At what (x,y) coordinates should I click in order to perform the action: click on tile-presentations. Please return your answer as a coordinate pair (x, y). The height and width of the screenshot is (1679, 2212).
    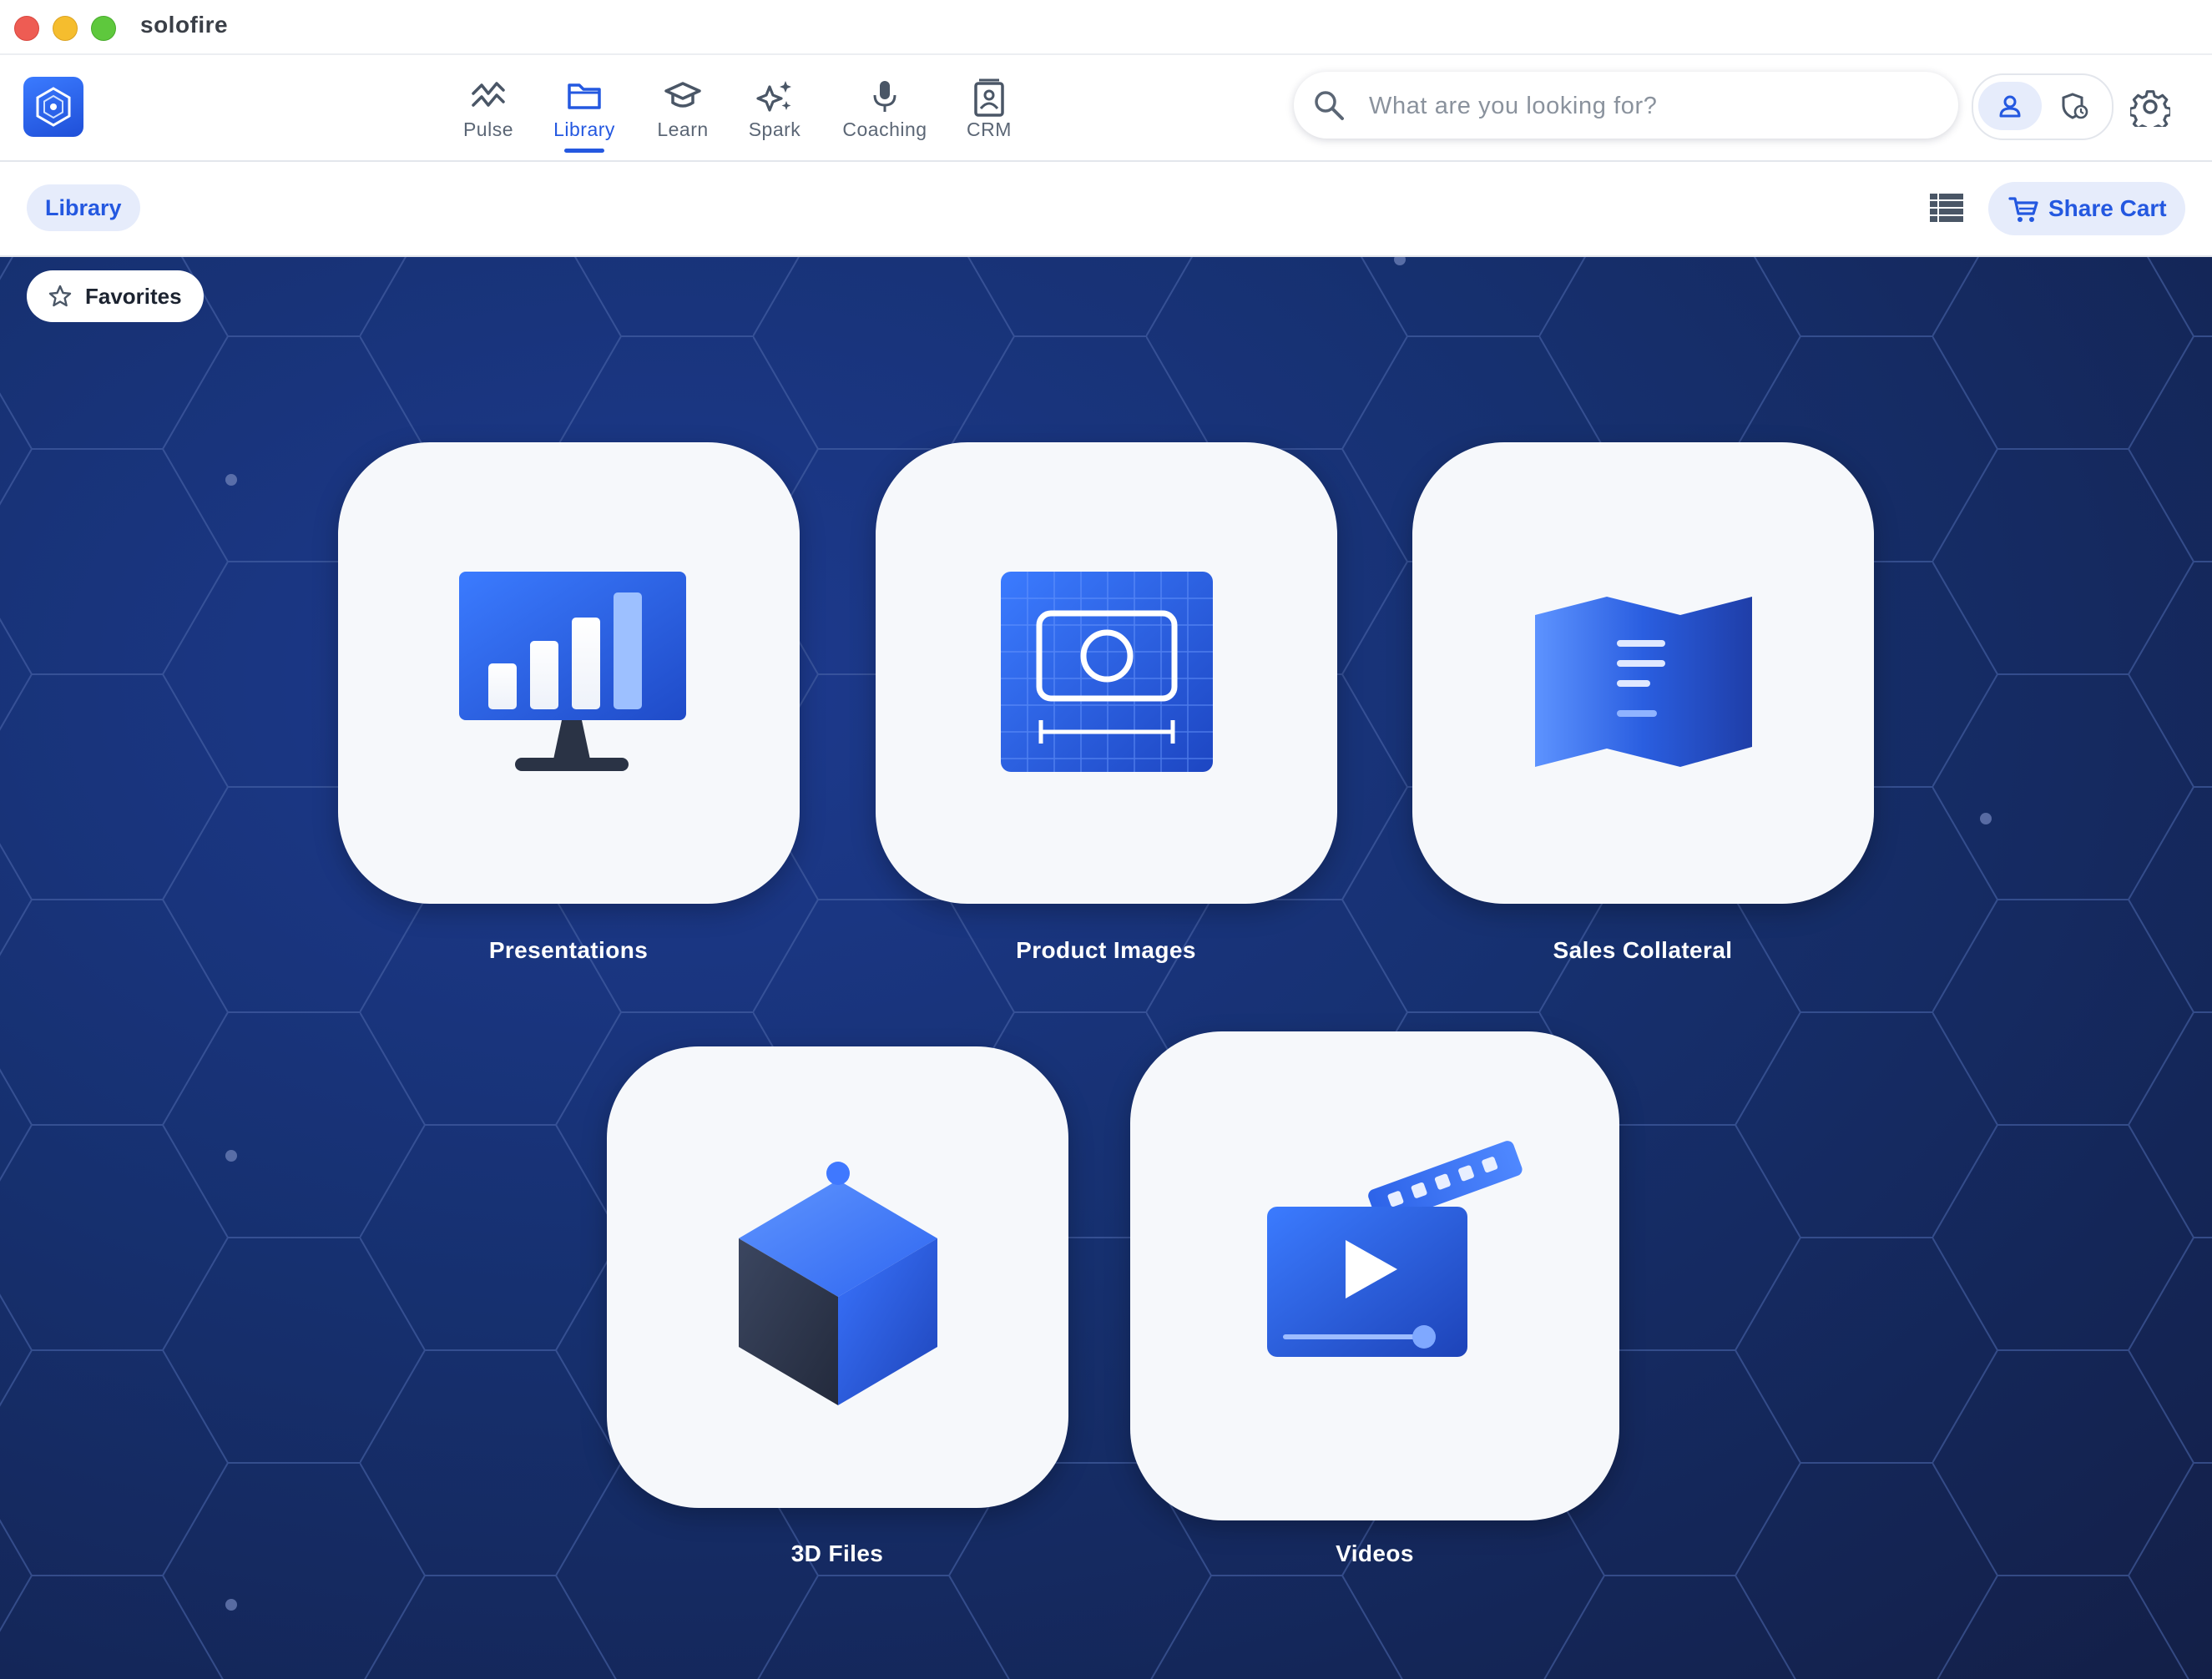
    Looking at the image, I should click on (569, 673).